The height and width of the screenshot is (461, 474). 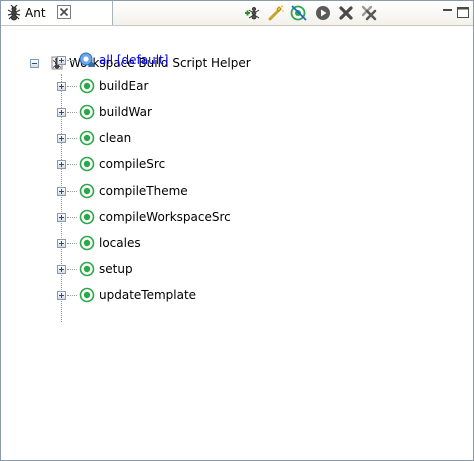 I want to click on target-label: clean, so click(x=115, y=138).